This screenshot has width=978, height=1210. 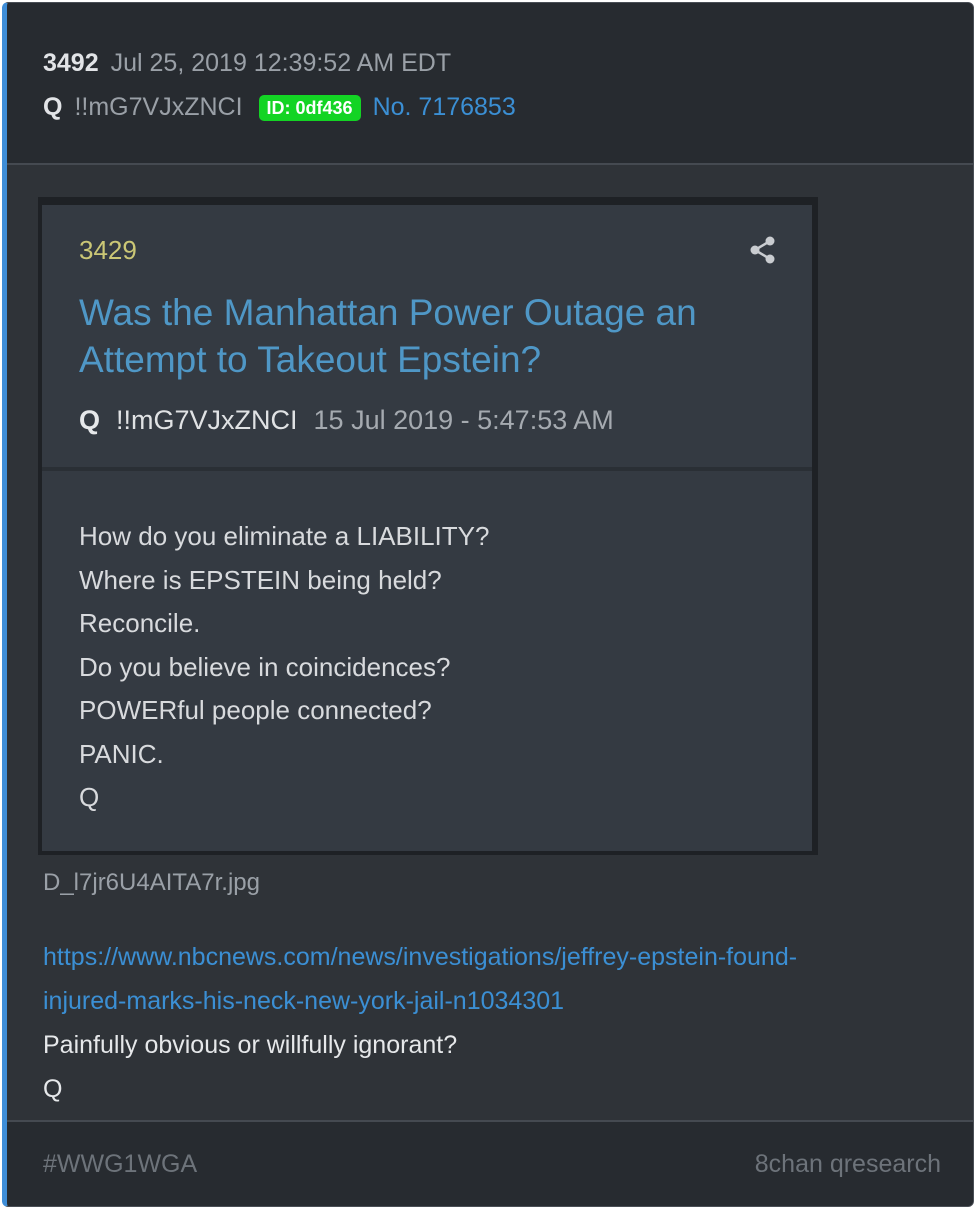 What do you see at coordinates (120, 1164) in the screenshot?
I see `hashtag: #WWG1WGA` at bounding box center [120, 1164].